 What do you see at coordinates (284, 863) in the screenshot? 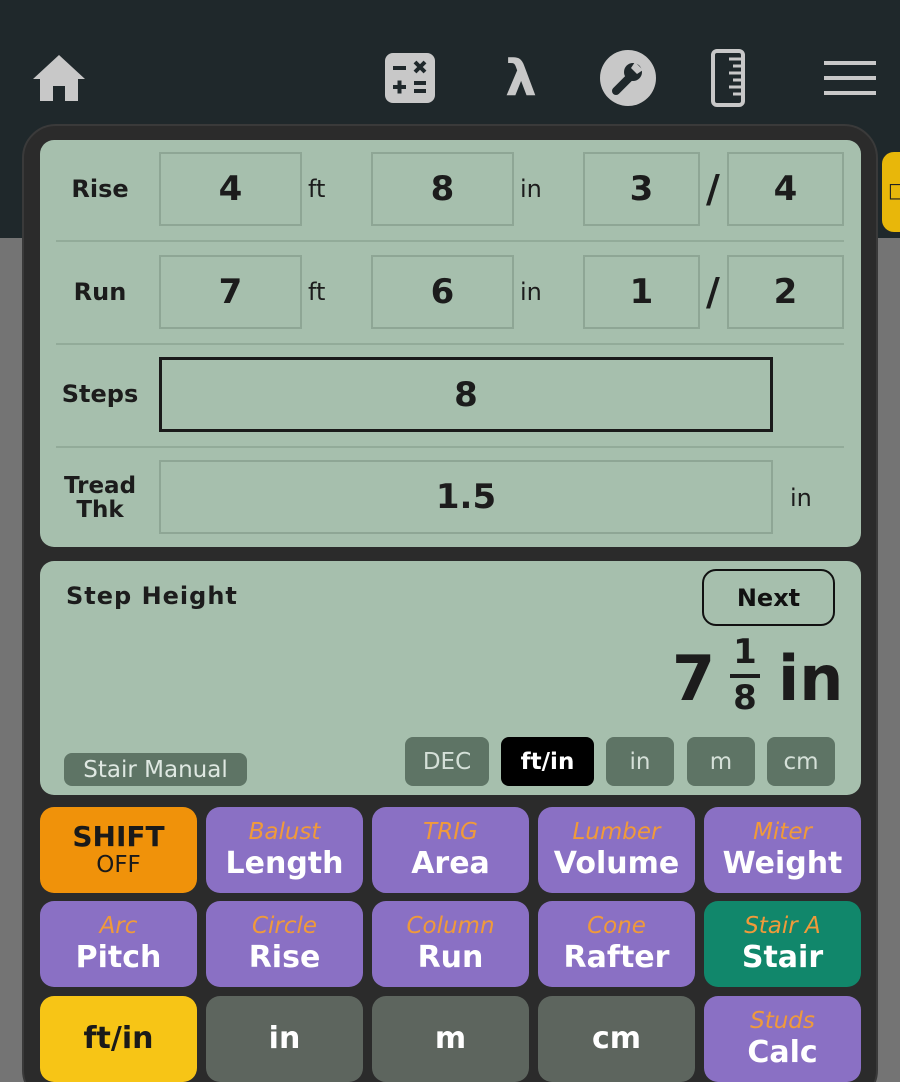
I see `key-primary-label: Length` at bounding box center [284, 863].